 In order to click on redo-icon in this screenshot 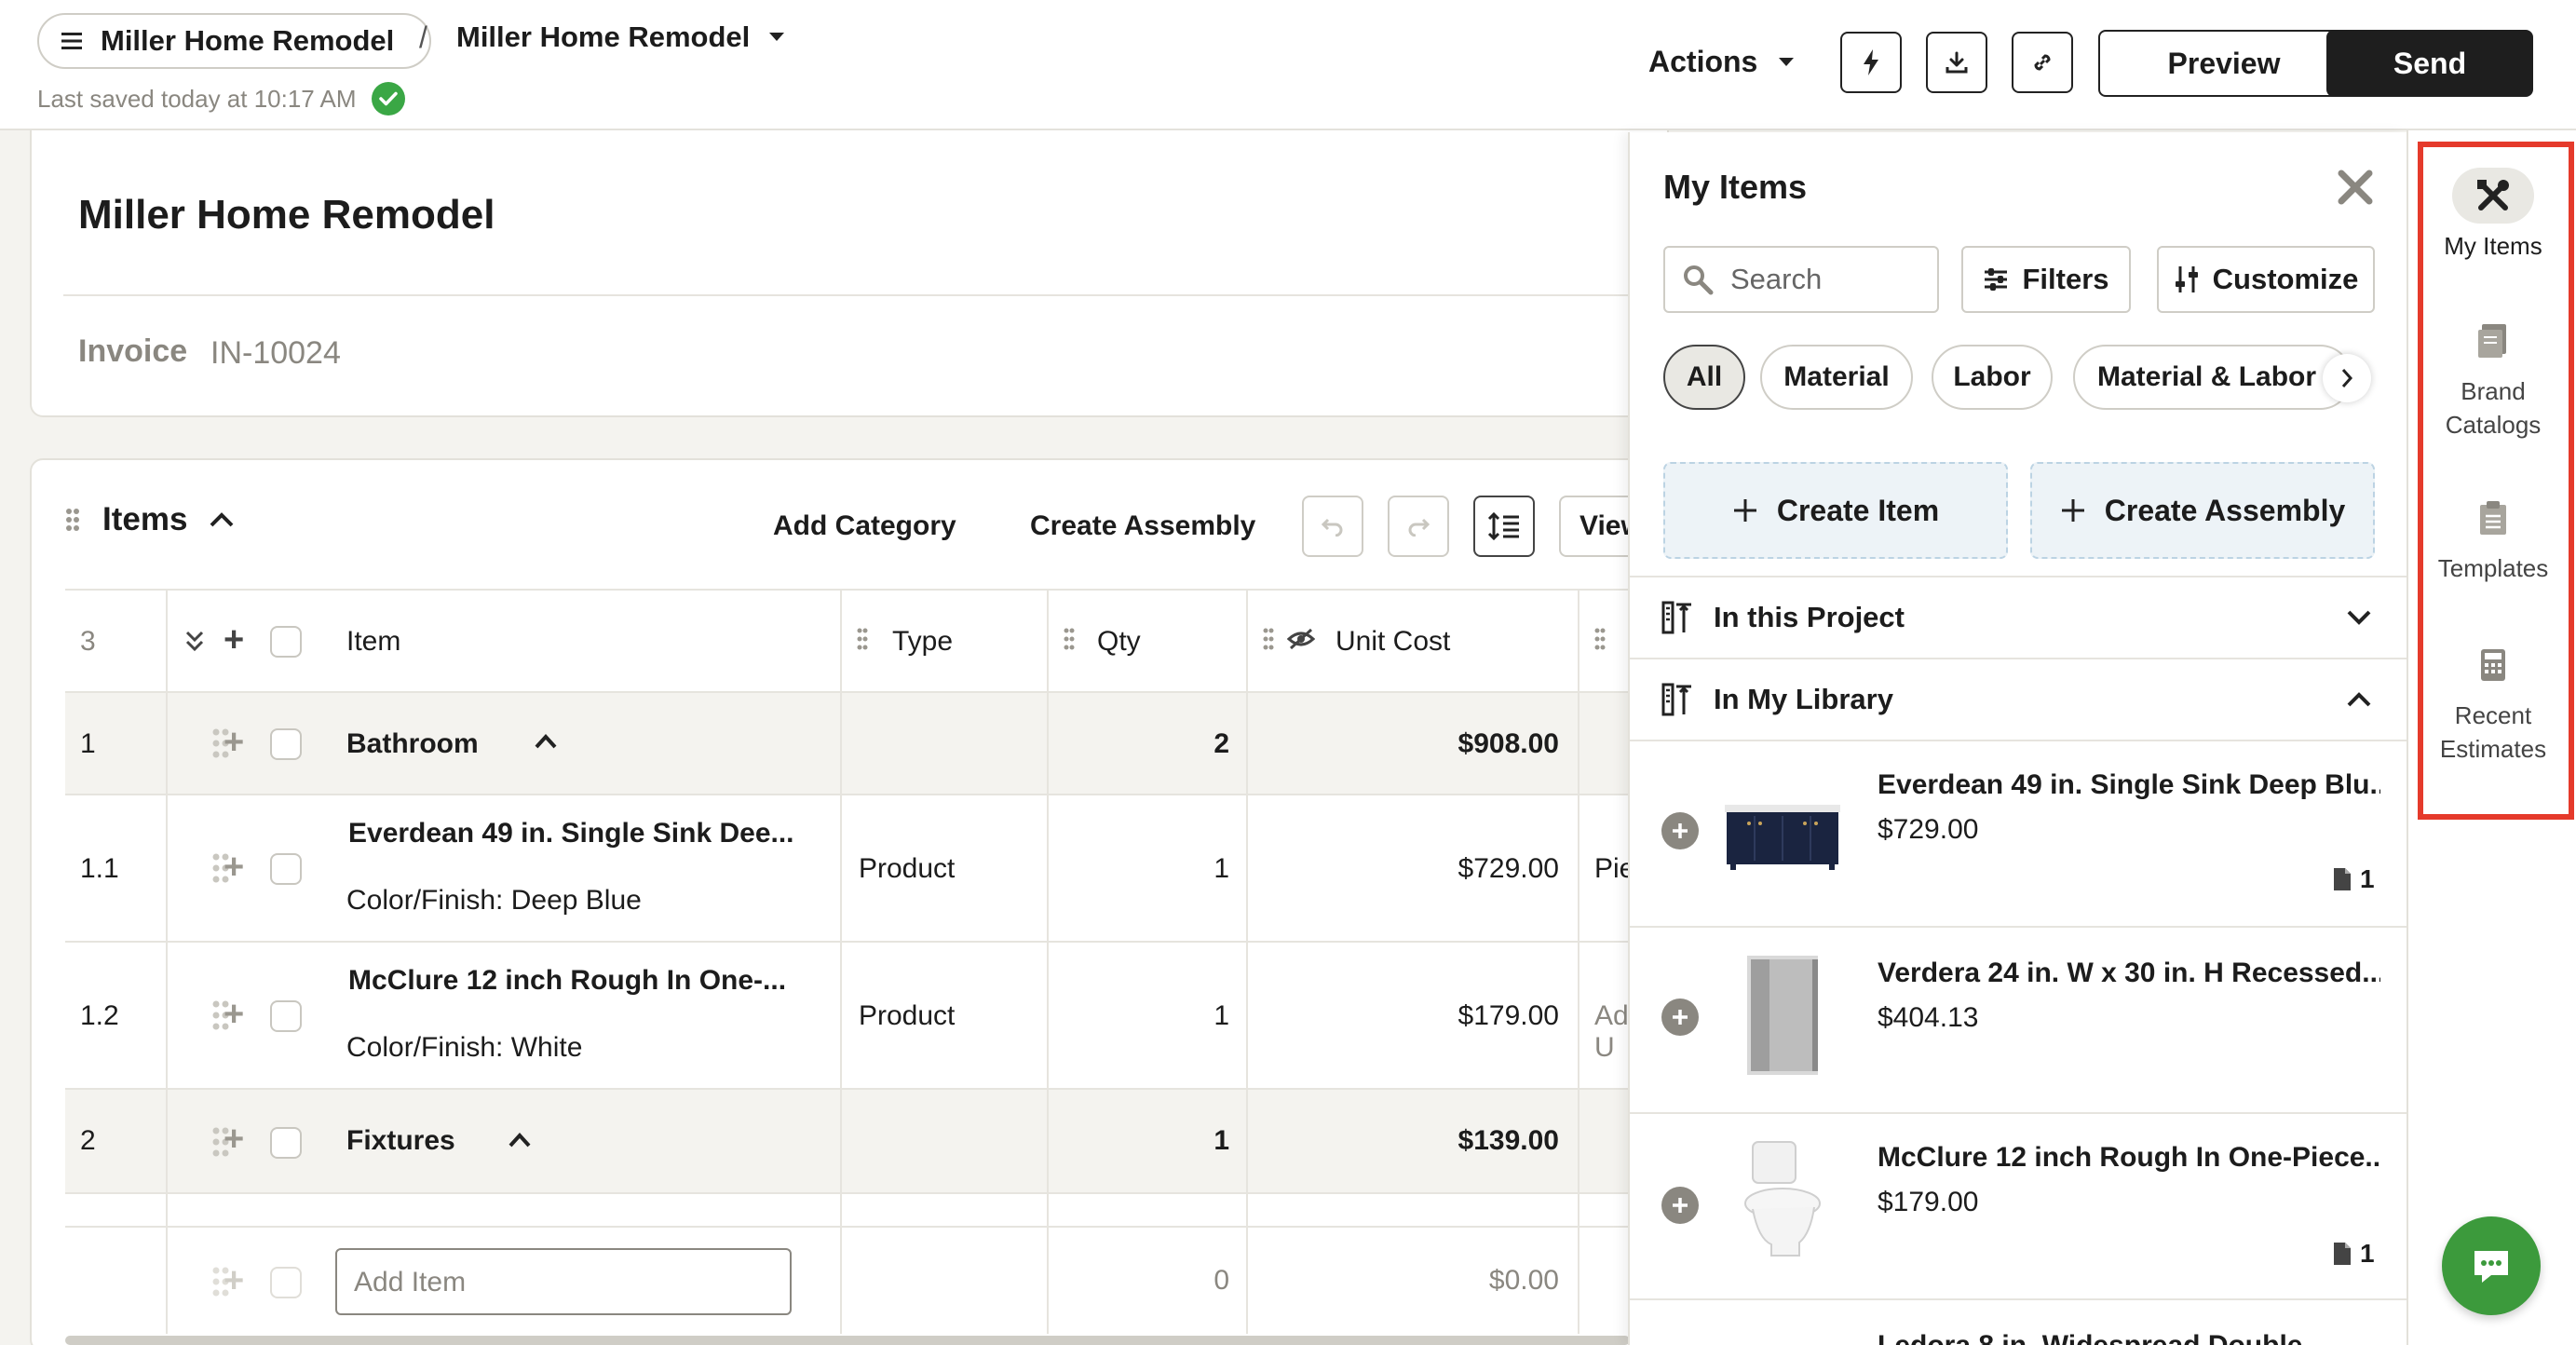, I will do `click(1419, 527)`.